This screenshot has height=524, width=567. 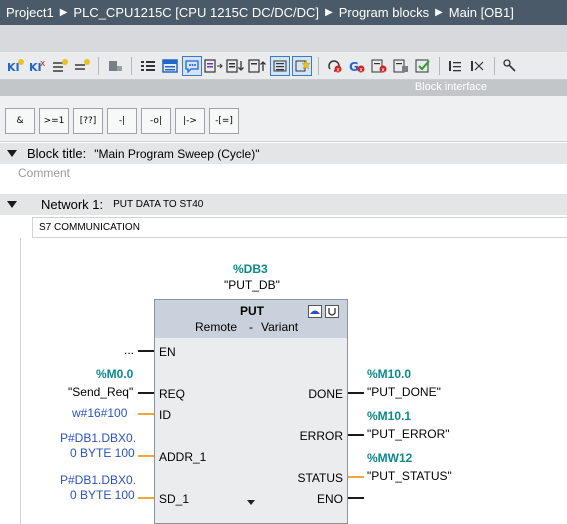 I want to click on pin-sd-1: SD_1, so click(x=174, y=499).